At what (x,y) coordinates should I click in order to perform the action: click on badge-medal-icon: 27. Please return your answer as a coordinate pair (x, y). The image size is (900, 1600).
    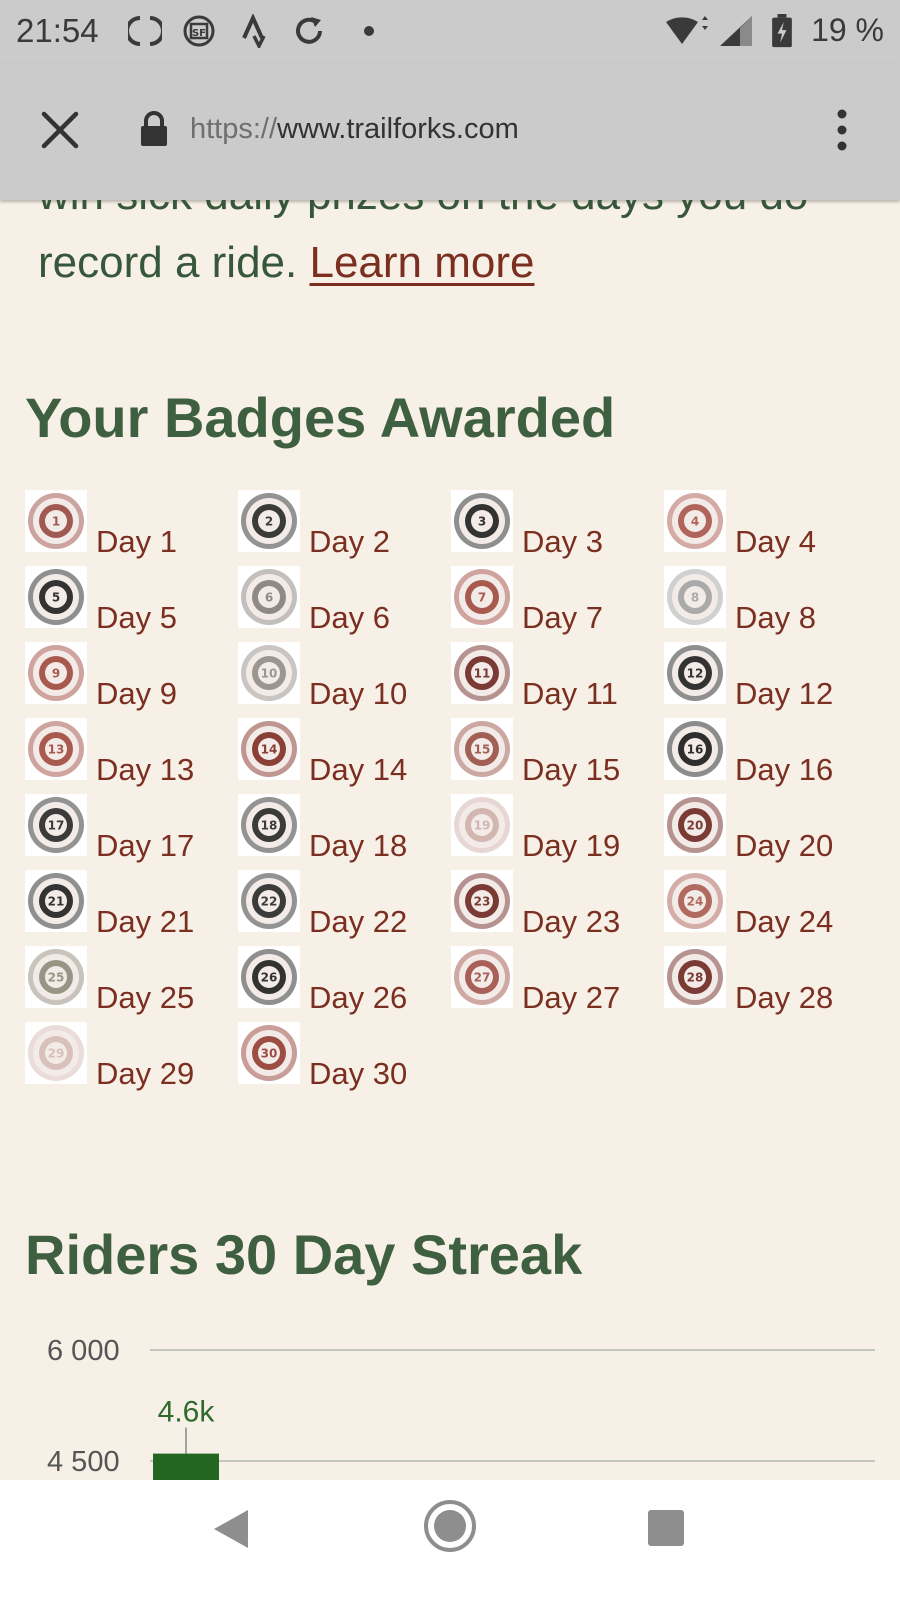
    Looking at the image, I should click on (482, 977).